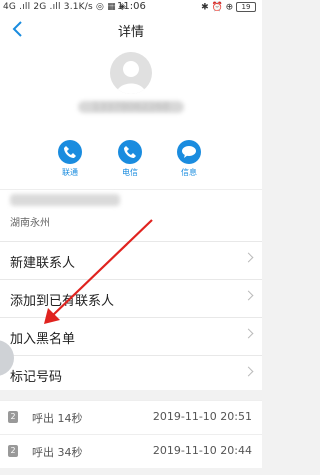  I want to click on annotation-arrow, so click(98, 271).